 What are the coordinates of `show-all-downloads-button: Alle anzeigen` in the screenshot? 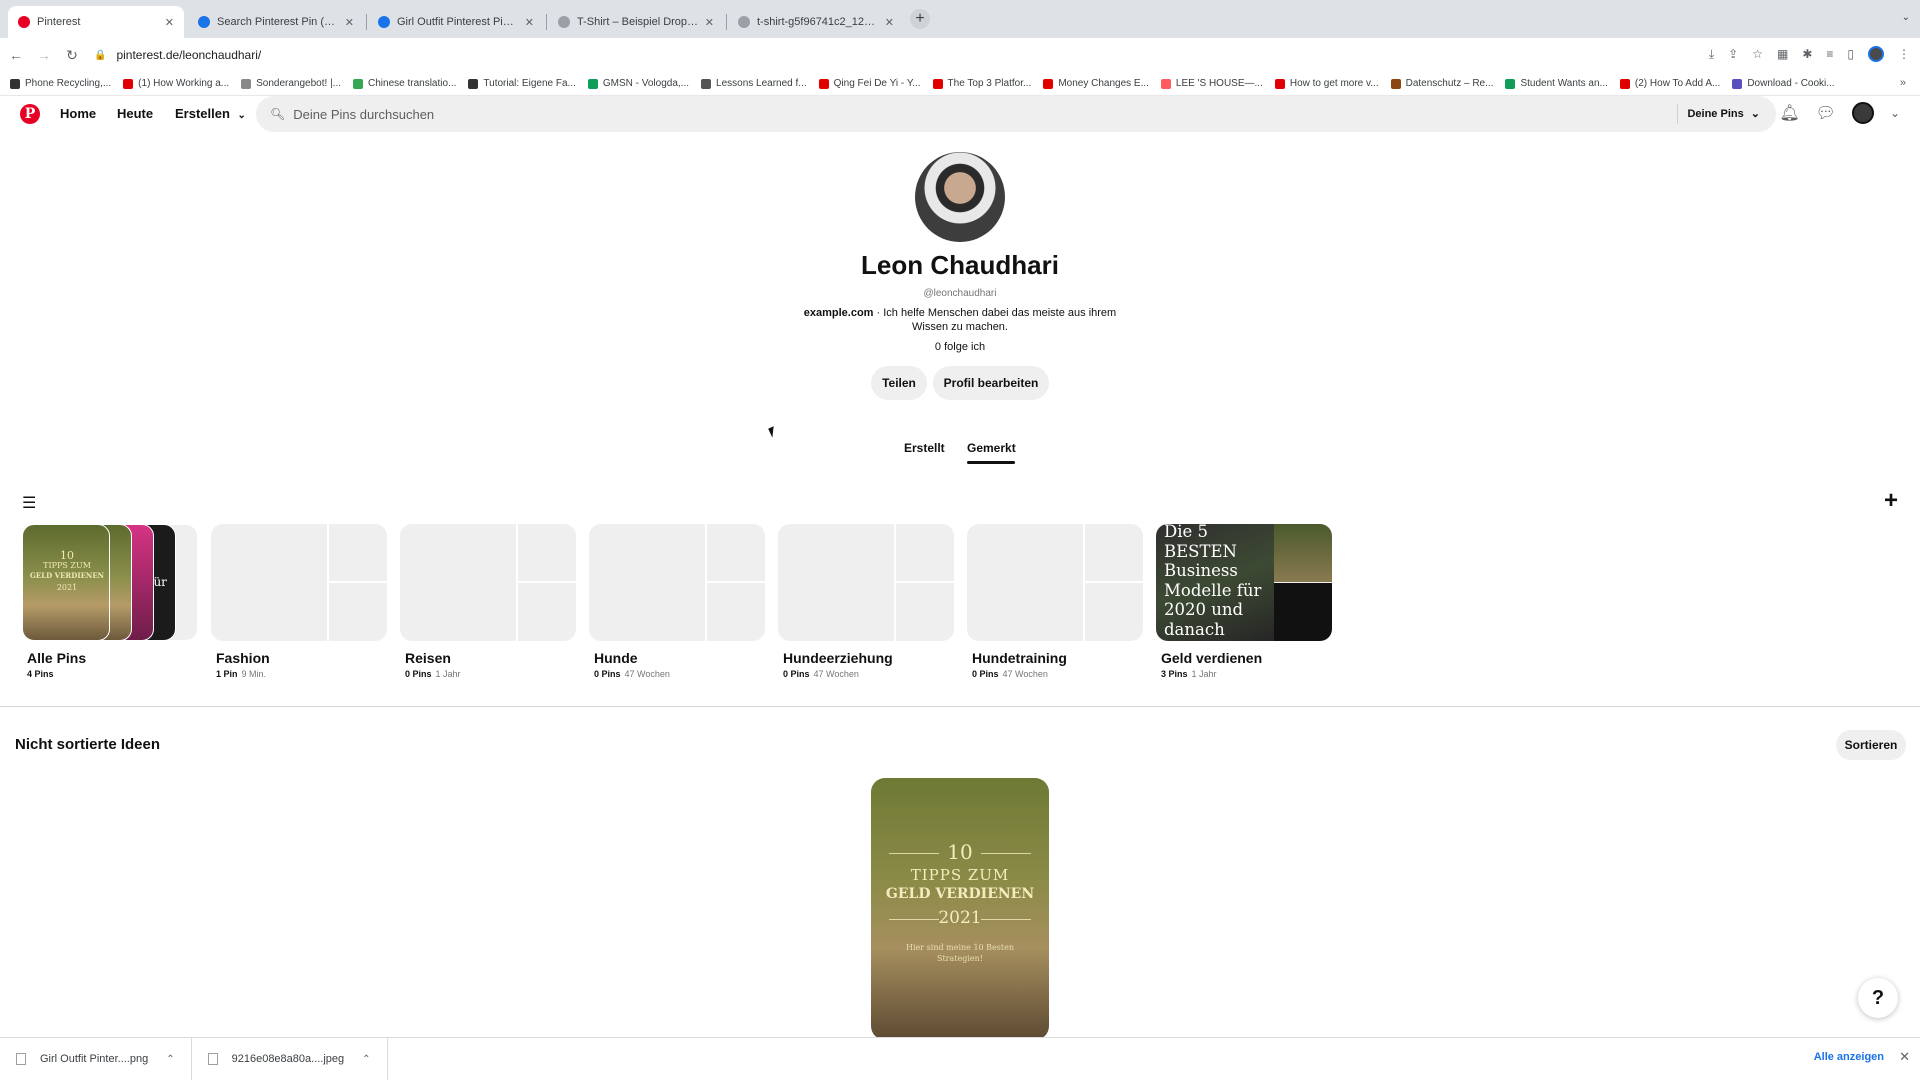 It's located at (1849, 1057).